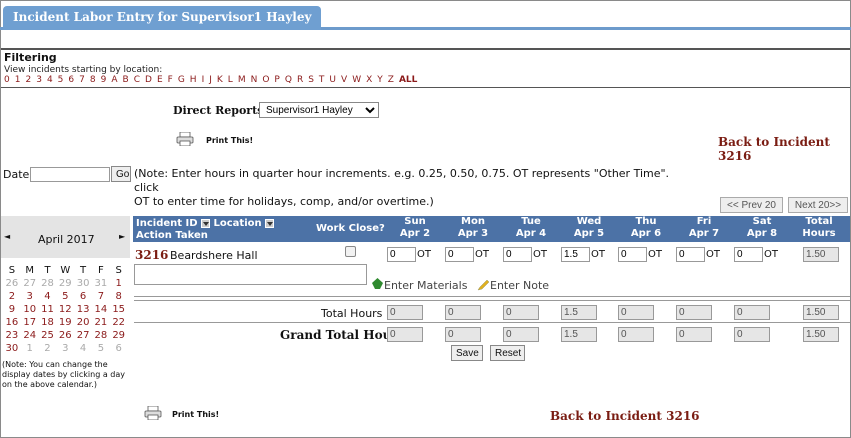 The width and height of the screenshot is (851, 438). I want to click on location-letter-link: G, so click(181, 80).